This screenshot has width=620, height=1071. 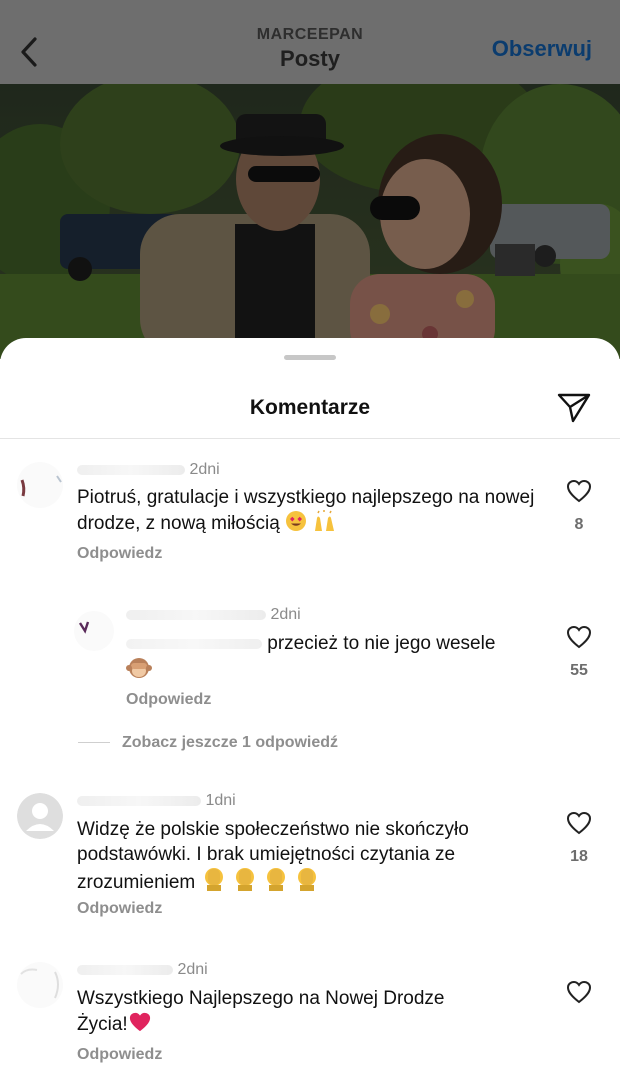 I want to click on top-header: MARCEEPAN Posty Obserwuj, so click(x=310, y=42).